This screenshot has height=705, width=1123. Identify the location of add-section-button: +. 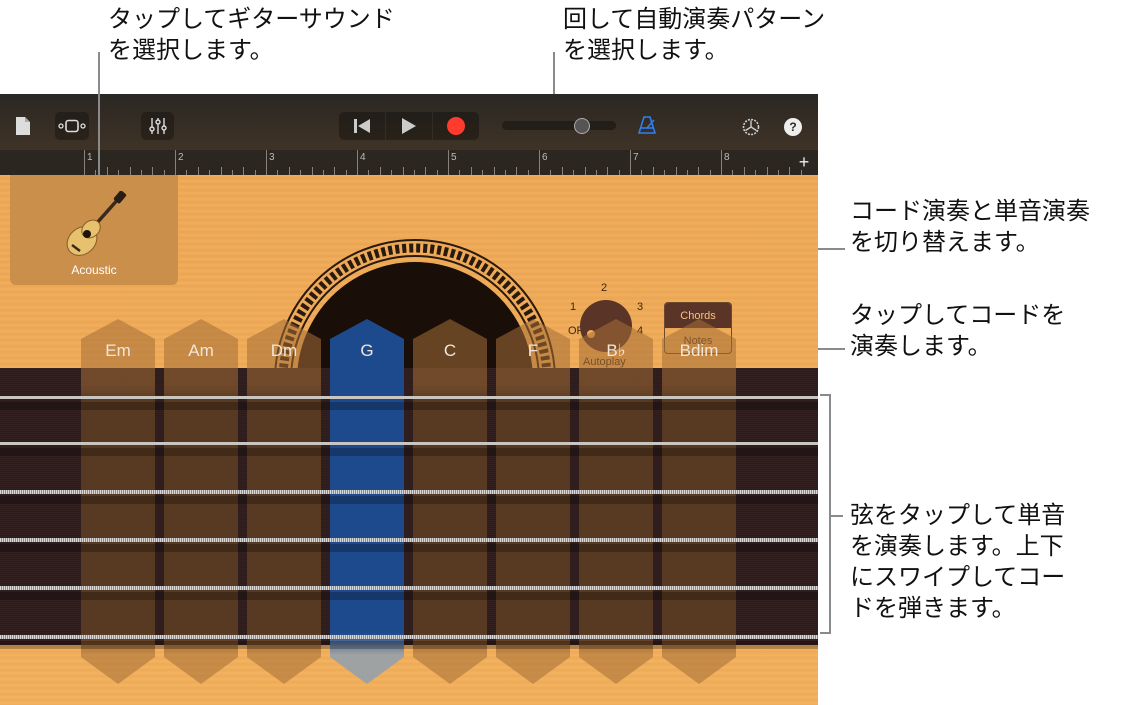
(804, 162).